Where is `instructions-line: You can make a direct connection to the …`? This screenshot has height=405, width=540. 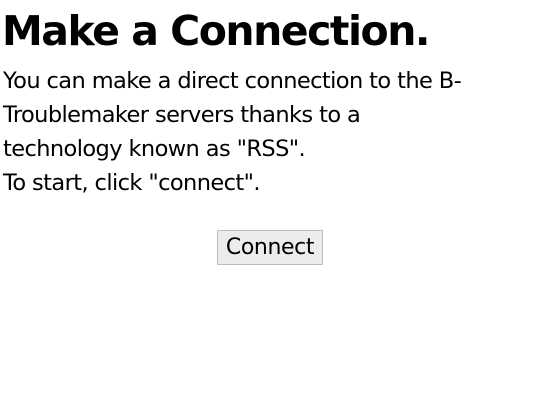 instructions-line: You can make a direct connection to the … is located at coordinates (232, 81).